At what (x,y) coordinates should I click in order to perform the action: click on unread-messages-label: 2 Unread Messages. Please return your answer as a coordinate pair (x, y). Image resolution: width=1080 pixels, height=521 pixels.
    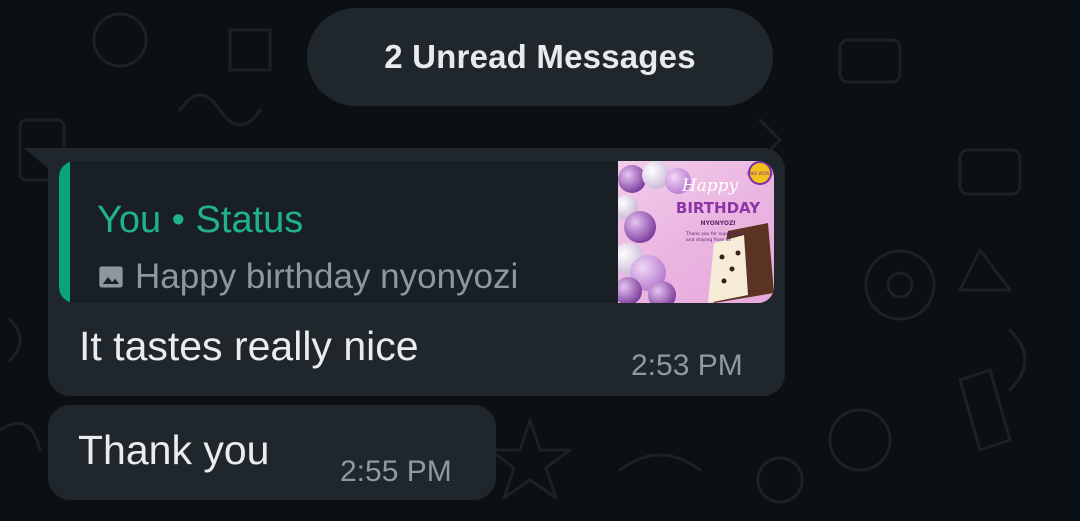
    Looking at the image, I should click on (540, 56).